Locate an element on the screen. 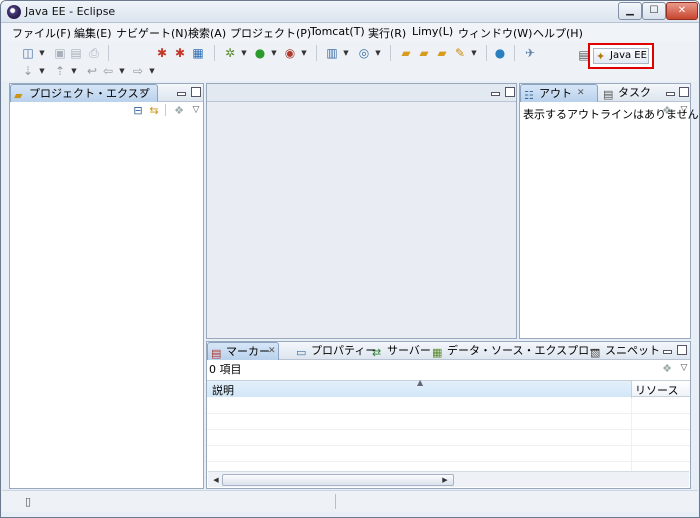 This screenshot has width=700, height=518. scroll-right-icon: ▶ is located at coordinates (445, 480).